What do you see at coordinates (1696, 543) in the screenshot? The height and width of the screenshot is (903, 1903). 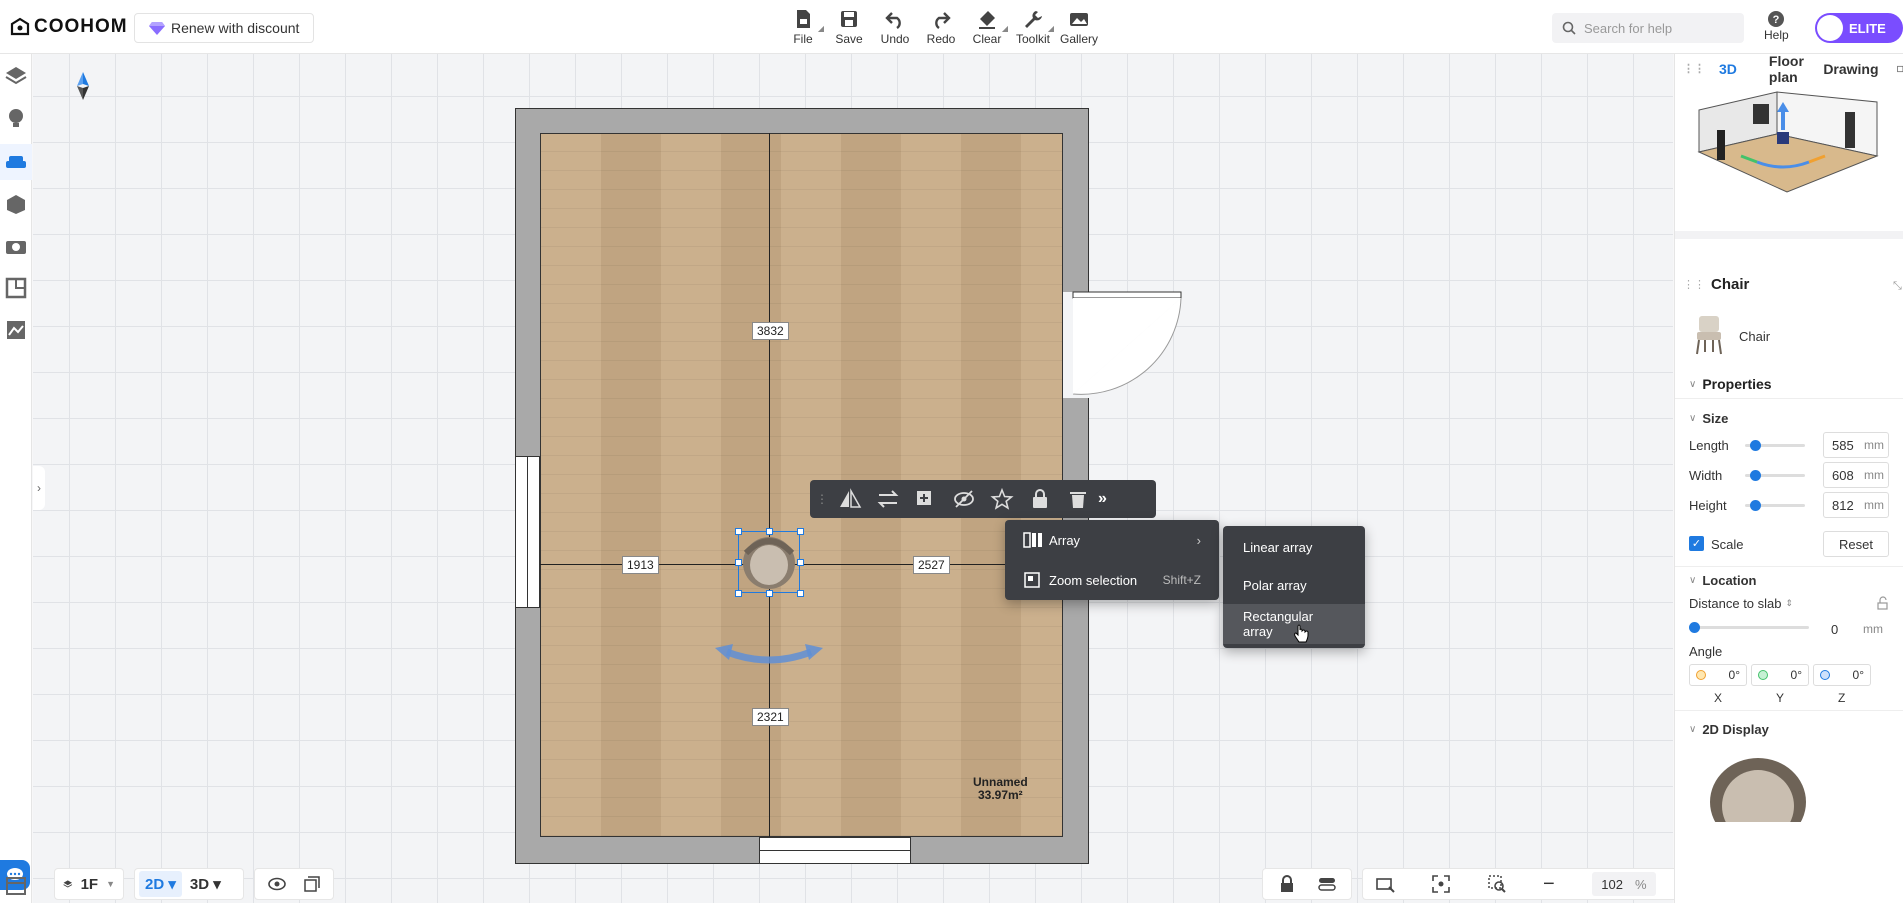 I see `scale-checkbox: ✓` at bounding box center [1696, 543].